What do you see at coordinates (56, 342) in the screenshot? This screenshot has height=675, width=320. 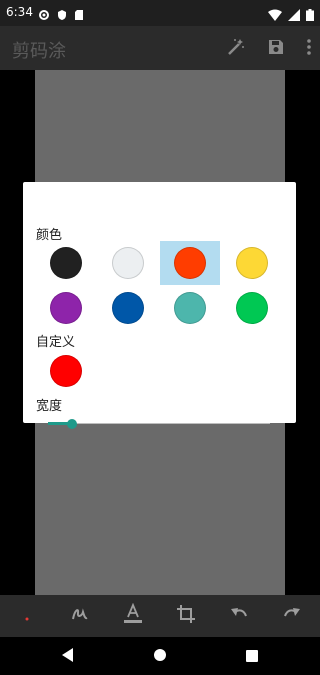 I see `custom-section-label: 自定义` at bounding box center [56, 342].